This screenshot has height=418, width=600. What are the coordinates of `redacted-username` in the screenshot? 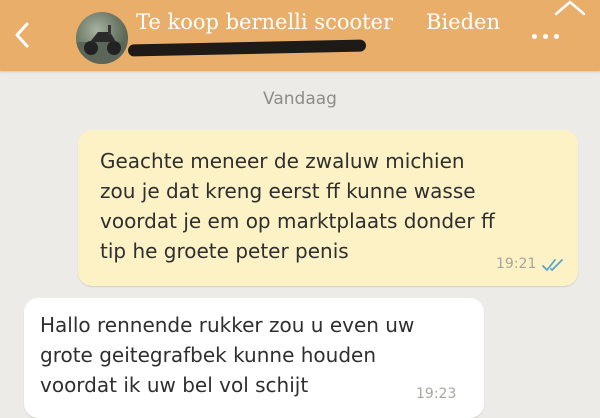 It's located at (247, 48).